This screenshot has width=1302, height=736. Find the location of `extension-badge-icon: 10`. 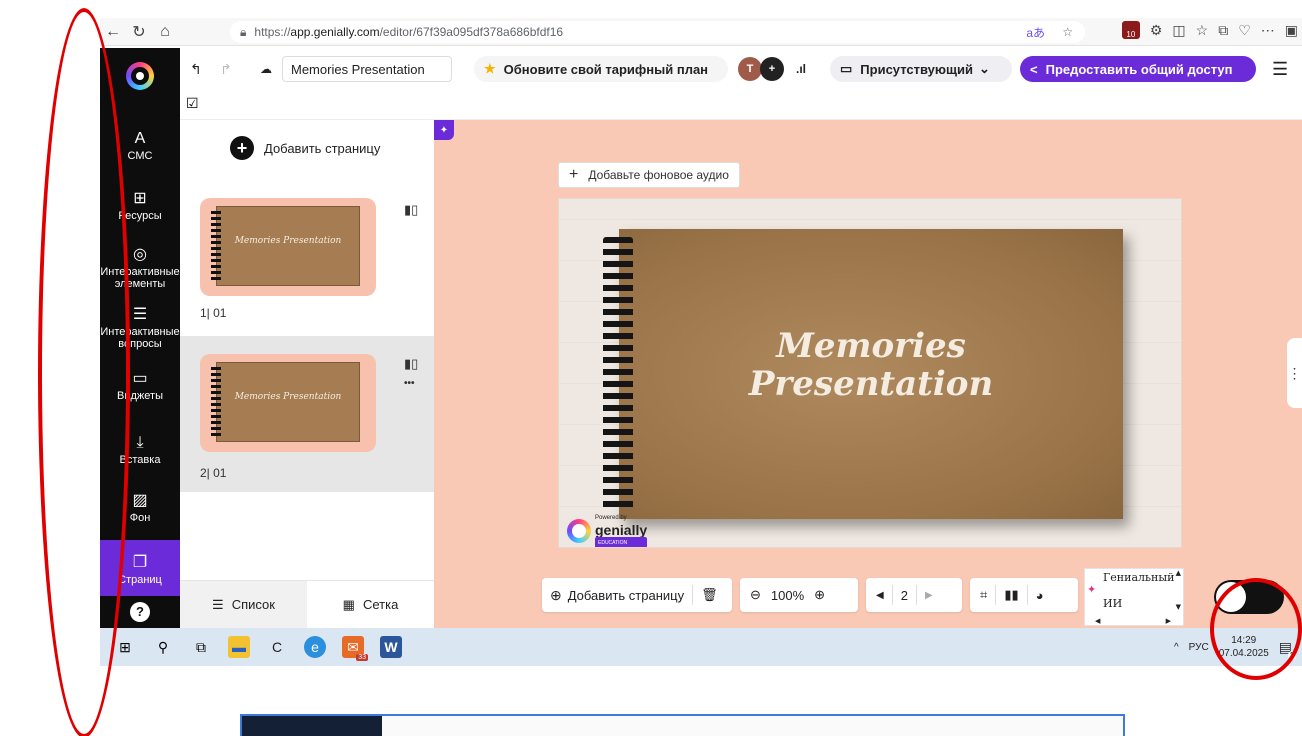

extension-badge-icon: 10 is located at coordinates (1130, 30).